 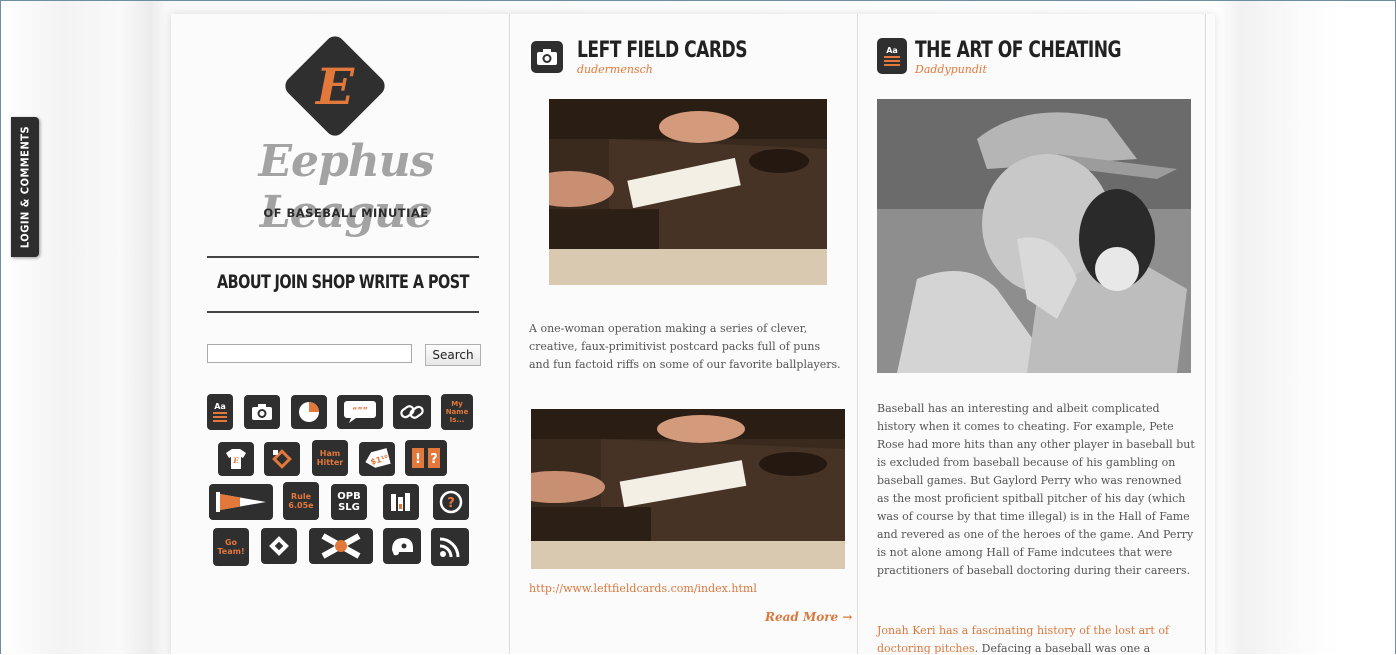 What do you see at coordinates (330, 458) in the screenshot?
I see `ham-hitter-icon: Ham Hitter` at bounding box center [330, 458].